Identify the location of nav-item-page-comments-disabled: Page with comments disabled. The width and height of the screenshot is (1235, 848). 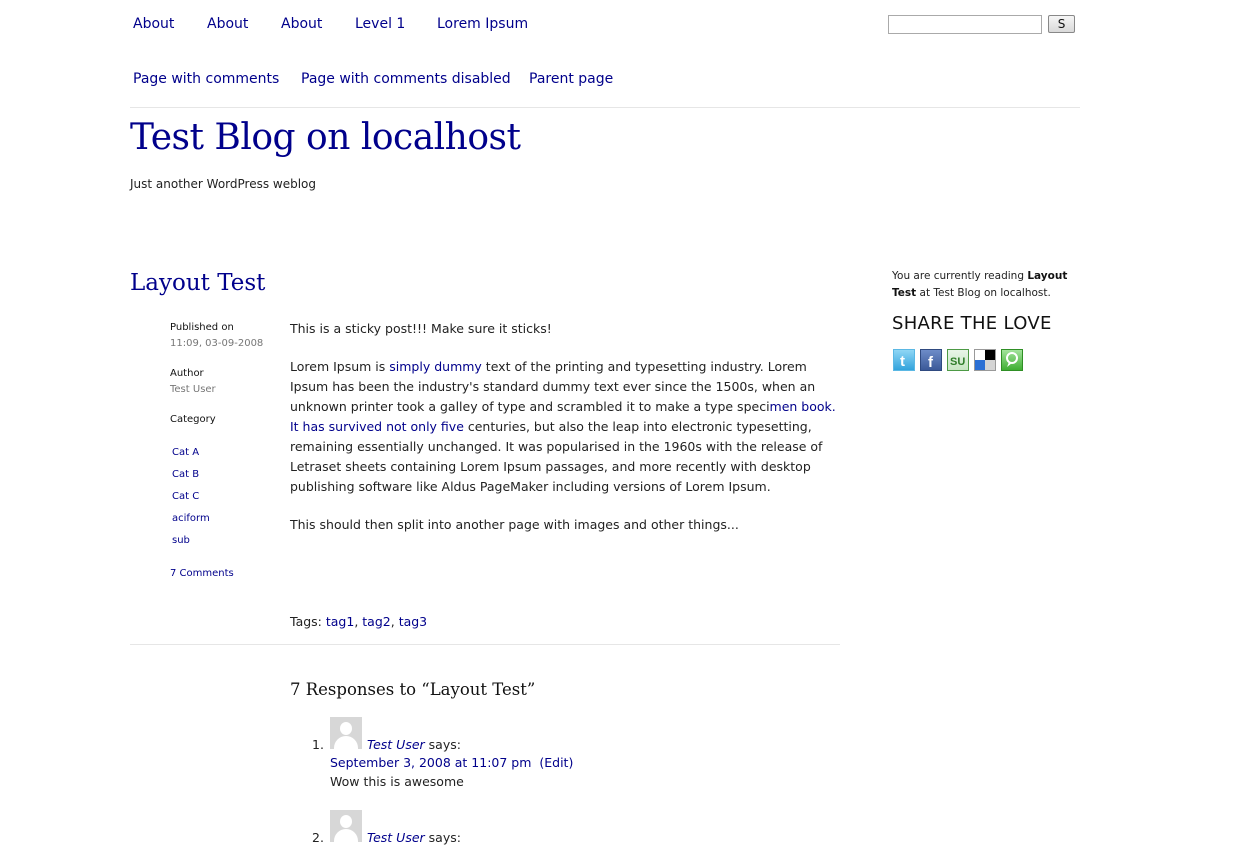
(406, 79).